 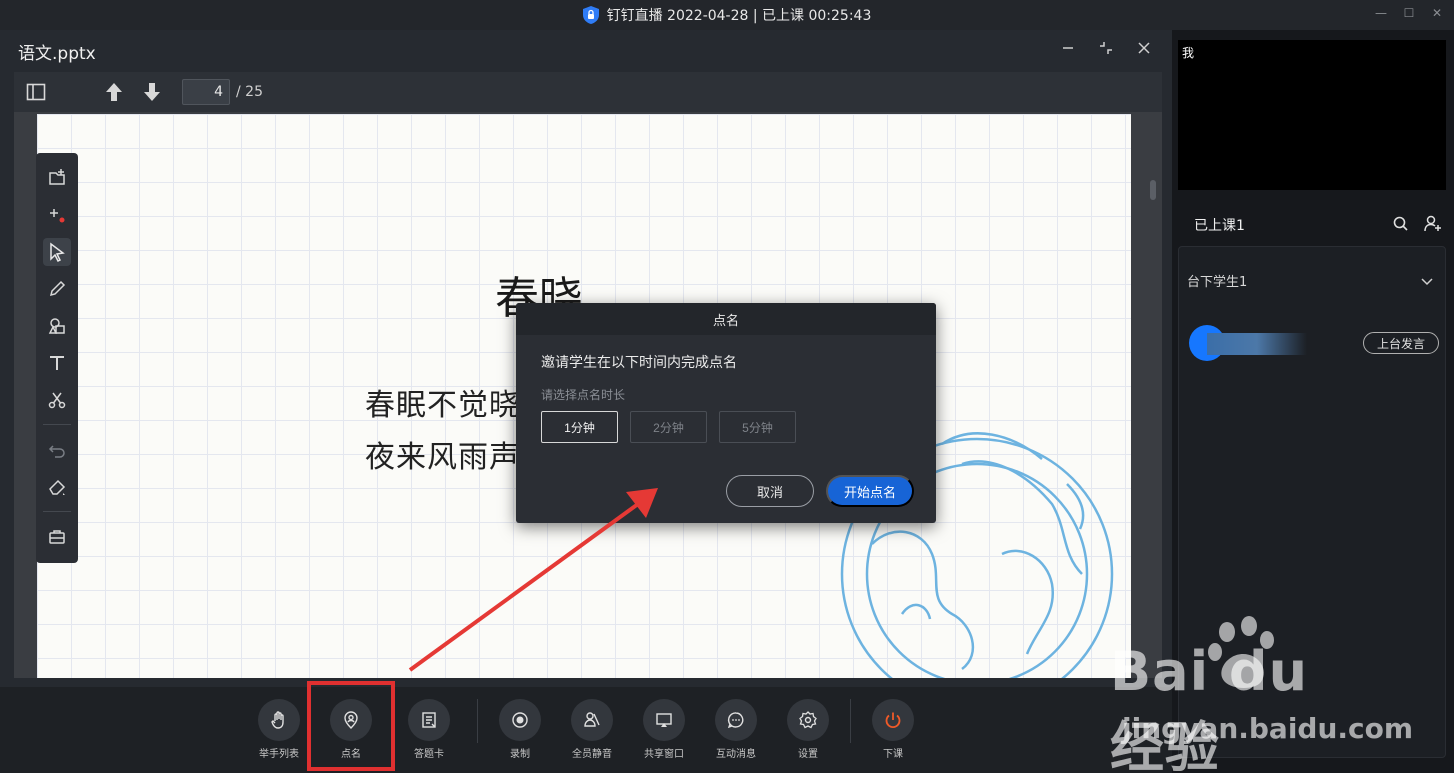 I want to click on share-window-icon, so click(x=664, y=720).